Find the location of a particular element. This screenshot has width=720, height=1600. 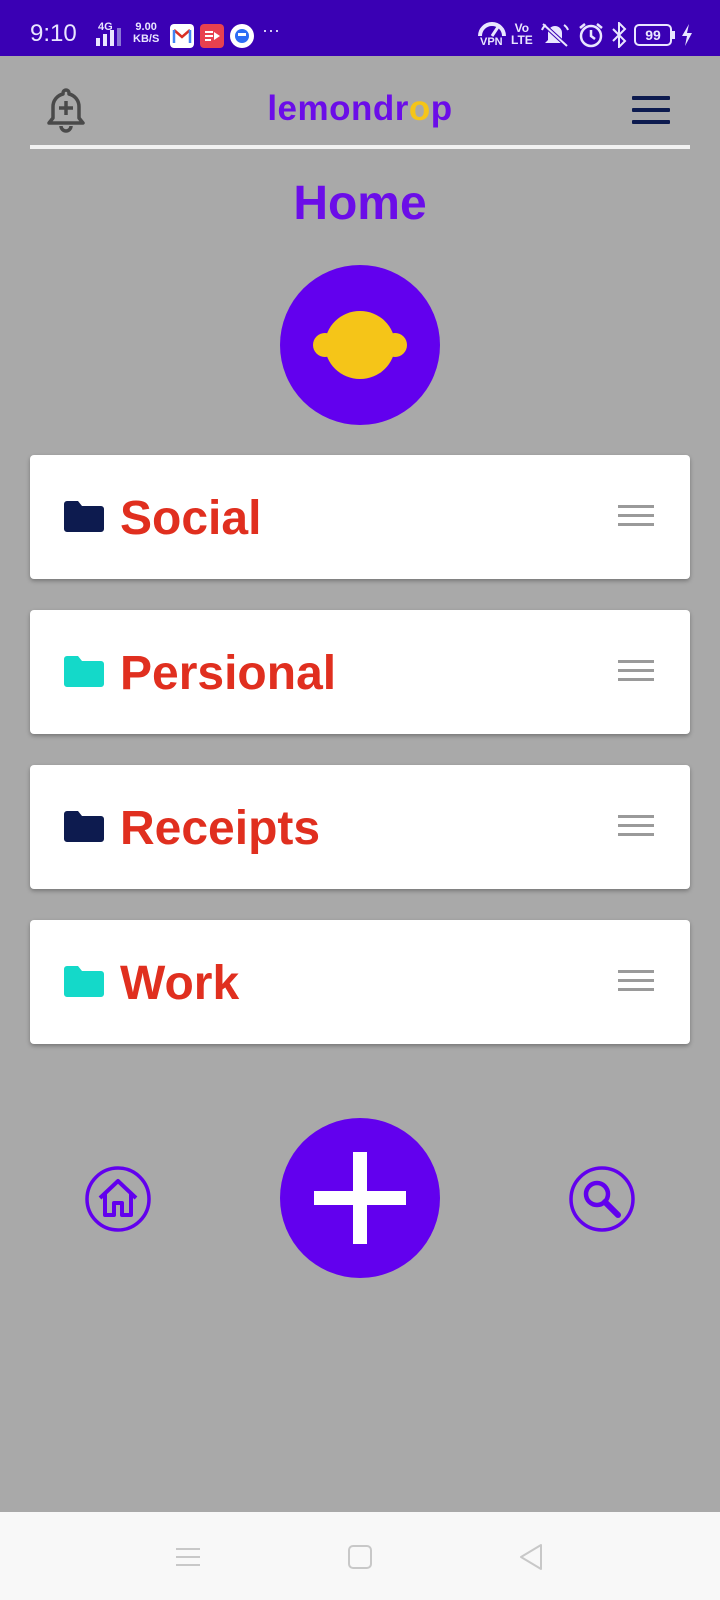

menu-icon is located at coordinates (651, 110).